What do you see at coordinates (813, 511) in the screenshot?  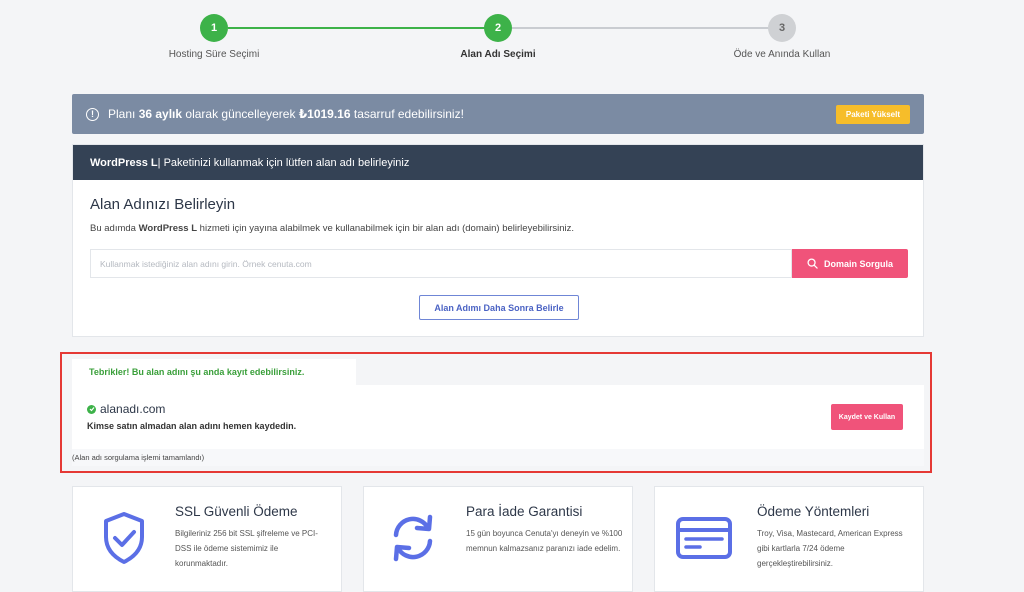 I see `feature-title: Ödeme Yöntemleri` at bounding box center [813, 511].